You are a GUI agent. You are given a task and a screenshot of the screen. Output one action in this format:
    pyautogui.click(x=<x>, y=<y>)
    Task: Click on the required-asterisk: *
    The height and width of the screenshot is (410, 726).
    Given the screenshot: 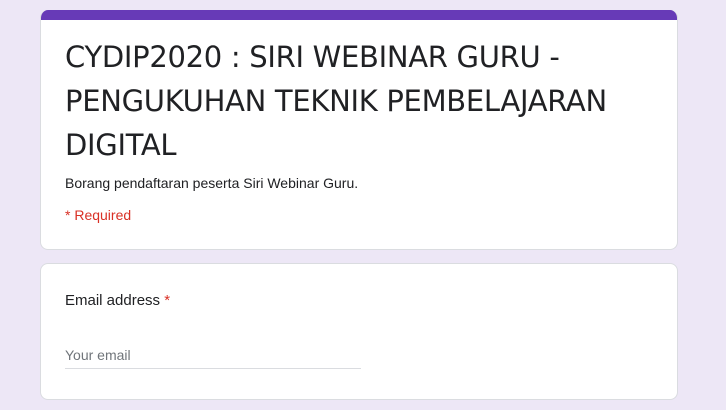 What is the action you would take?
    pyautogui.click(x=167, y=300)
    